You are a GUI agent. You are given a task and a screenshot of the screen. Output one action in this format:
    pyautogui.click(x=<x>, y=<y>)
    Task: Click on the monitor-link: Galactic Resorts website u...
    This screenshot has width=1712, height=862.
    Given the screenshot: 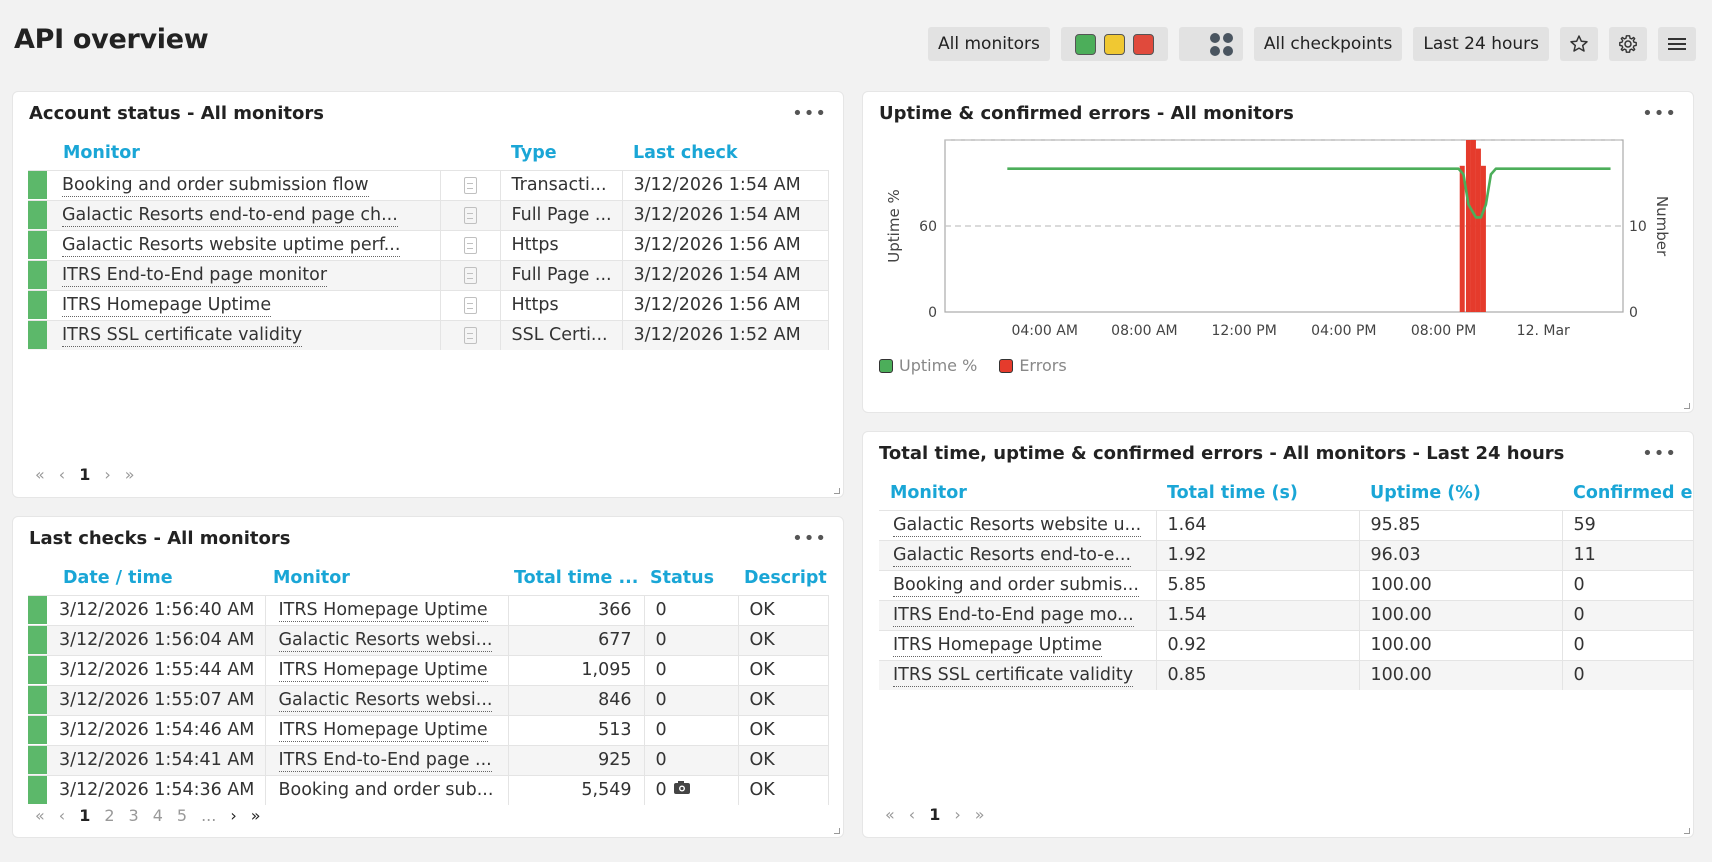 What is the action you would take?
    pyautogui.click(x=1017, y=526)
    